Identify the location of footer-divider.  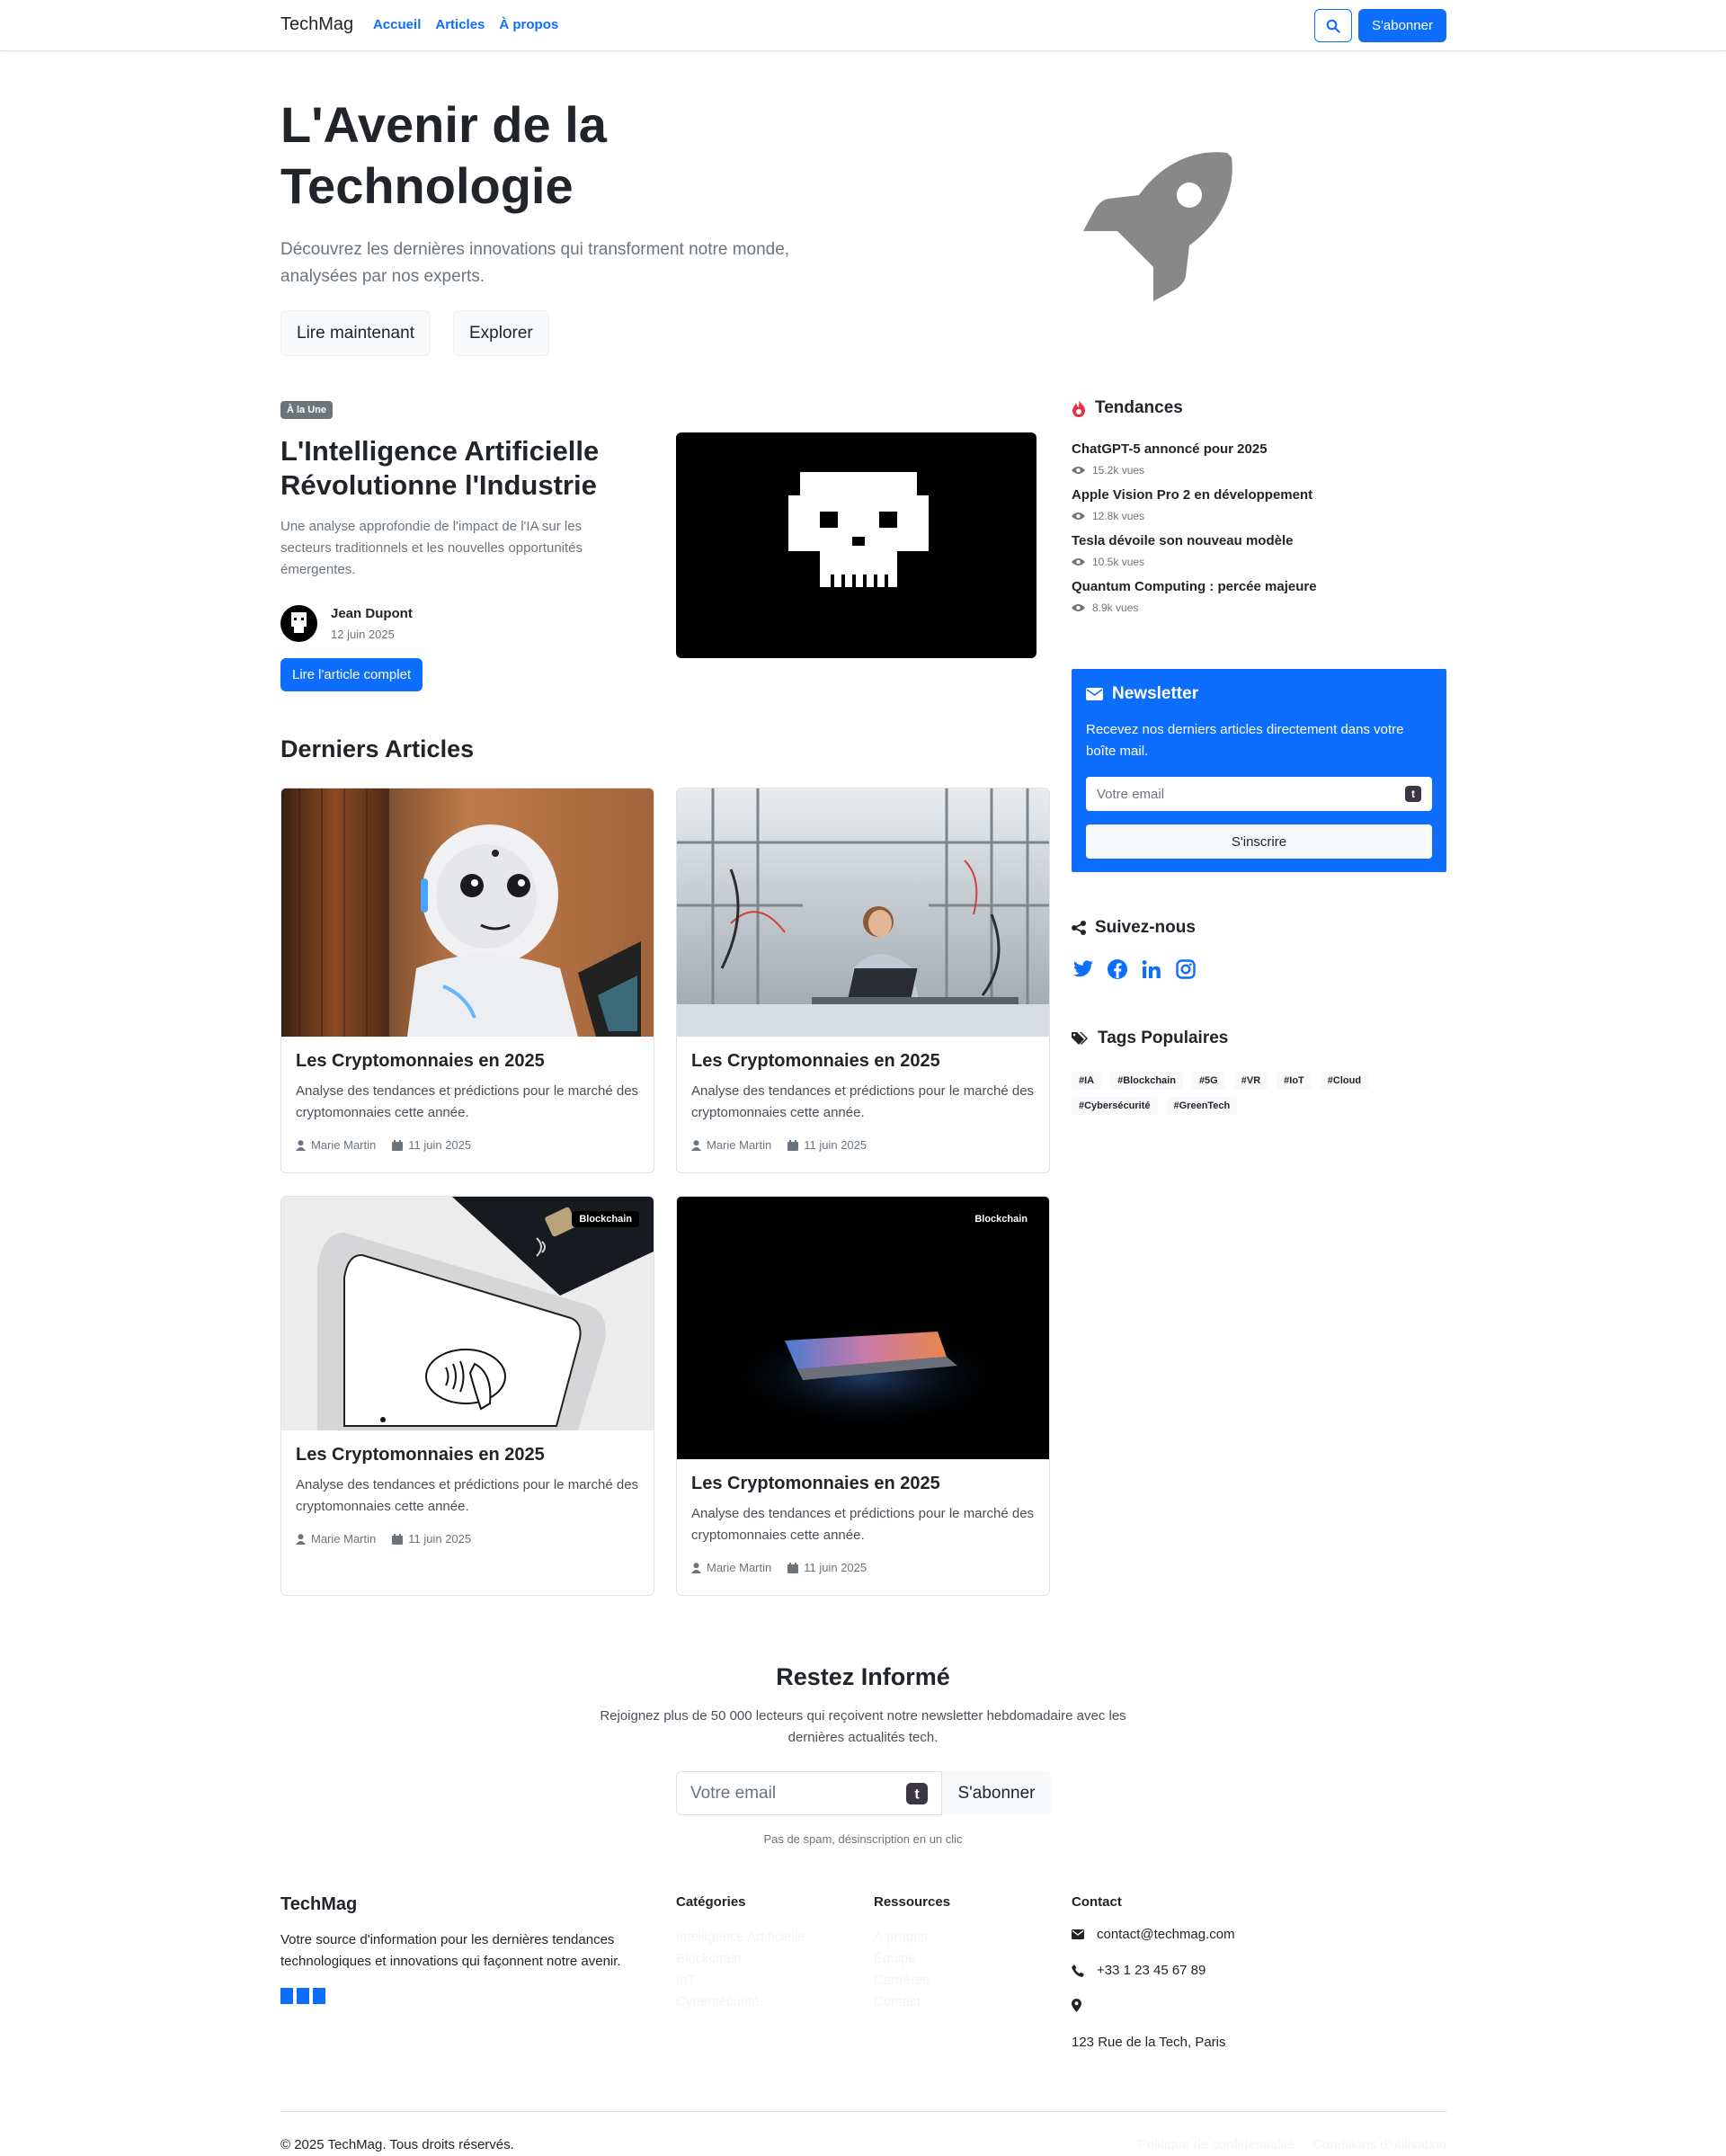
(863, 2111).